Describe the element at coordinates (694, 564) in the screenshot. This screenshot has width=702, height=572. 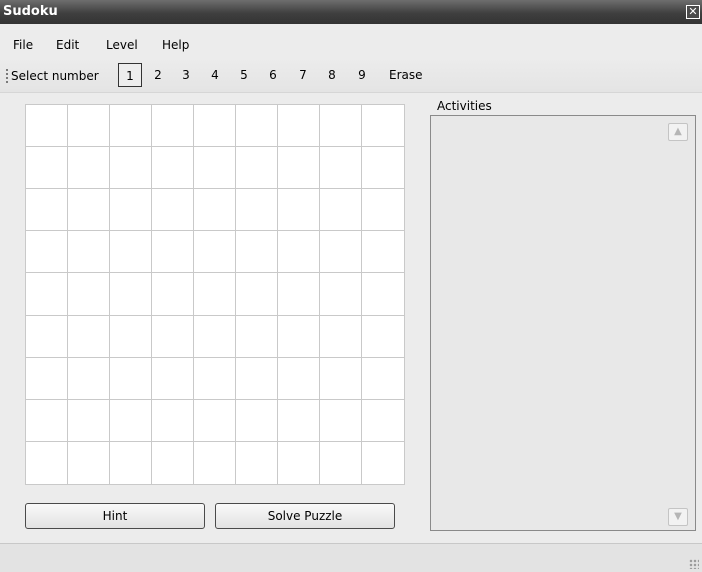
I see `resize-grip-icon` at that location.